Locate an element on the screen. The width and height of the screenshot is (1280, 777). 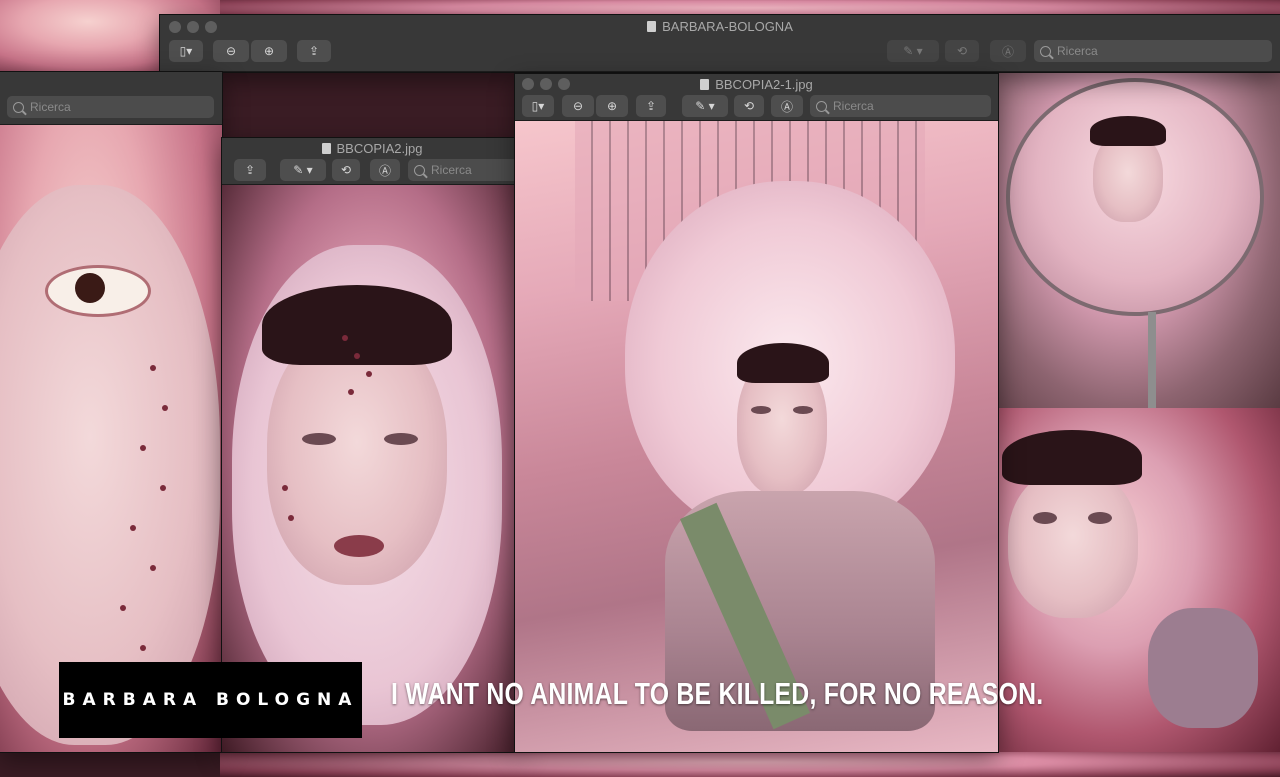
preview-window-back: BARBARA-BOLOGNA ▯▾ ⊖ ⊕ ⇪ ✎ ▾ ⟲ Ⓐ Ricerca is located at coordinates (720, 43).